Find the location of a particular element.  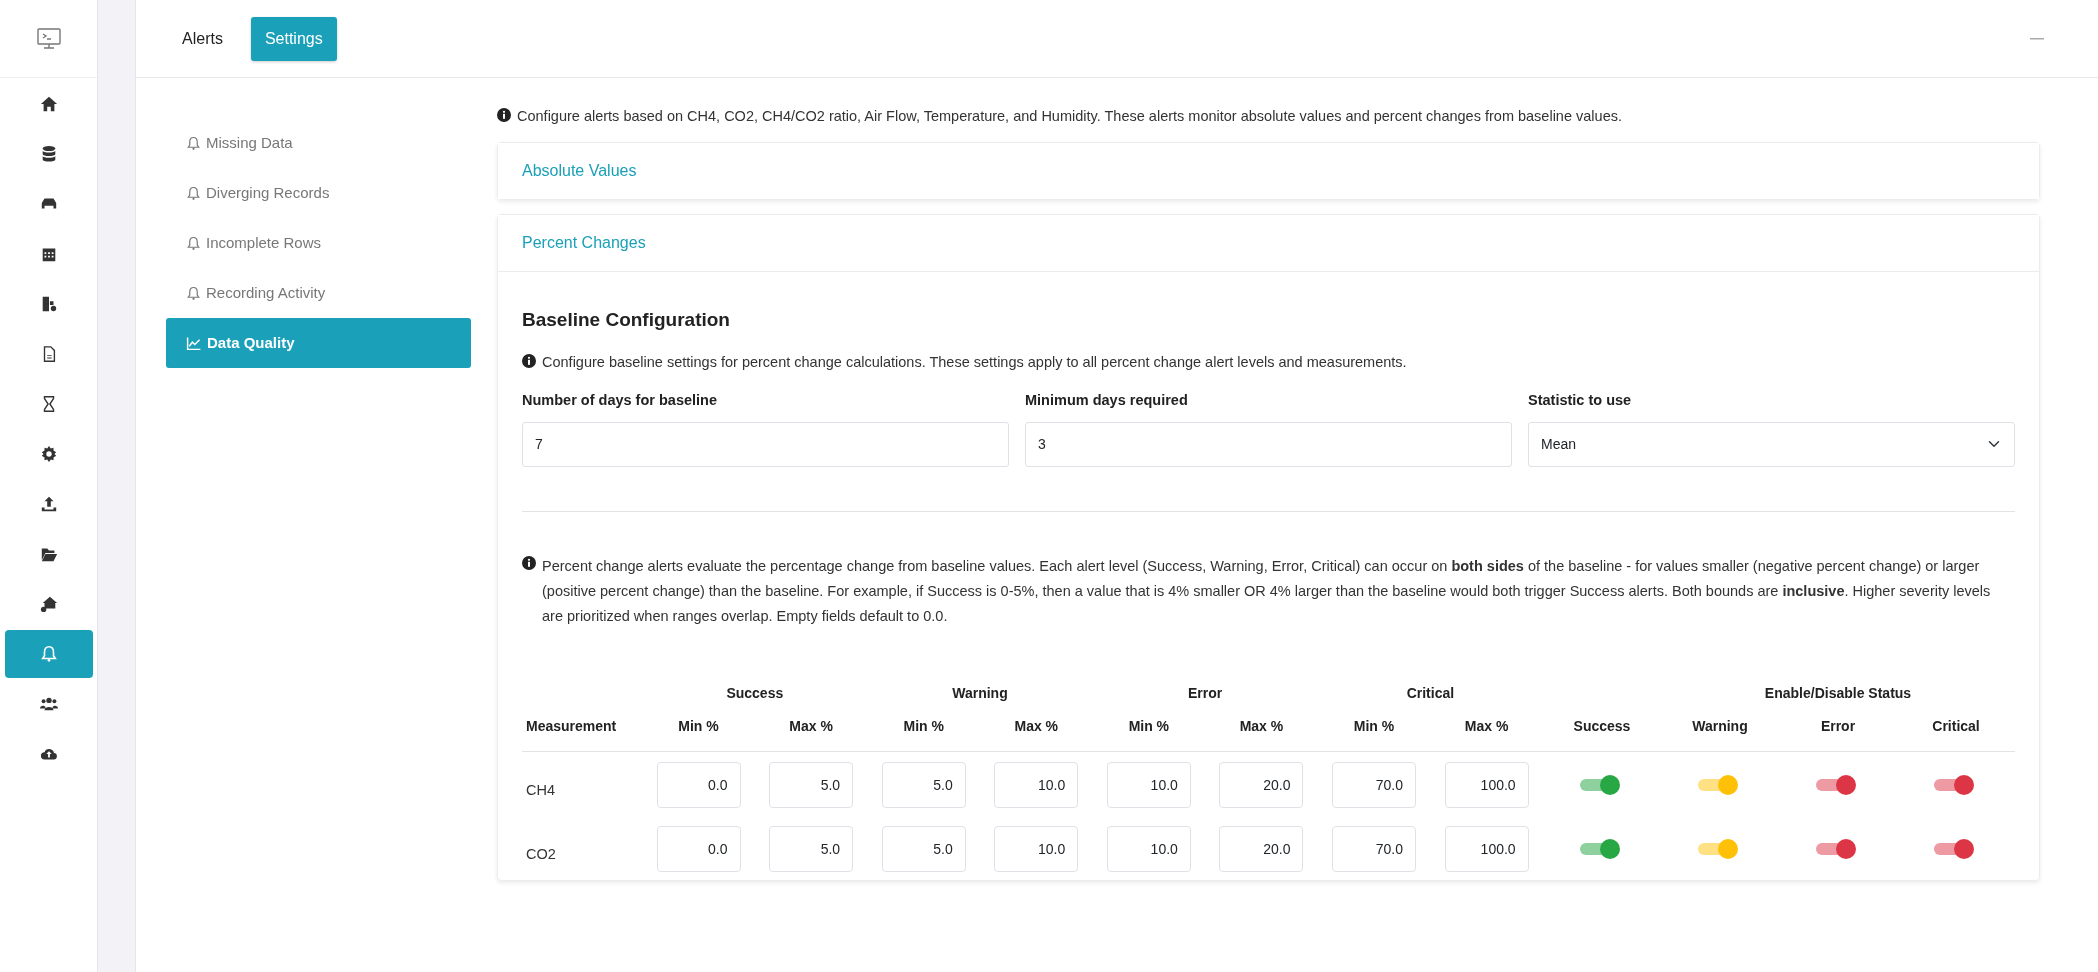

section-heading: Baseline Configuration is located at coordinates (626, 319).